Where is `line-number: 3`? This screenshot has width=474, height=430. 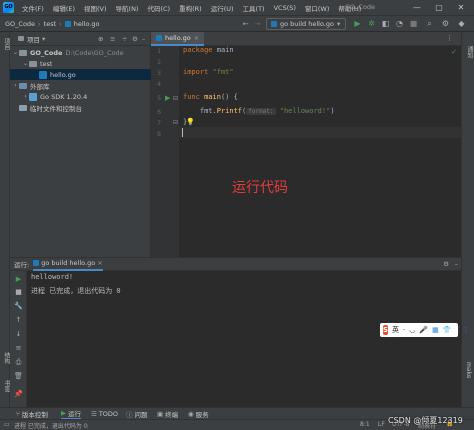 line-number: 3 is located at coordinates (159, 73).